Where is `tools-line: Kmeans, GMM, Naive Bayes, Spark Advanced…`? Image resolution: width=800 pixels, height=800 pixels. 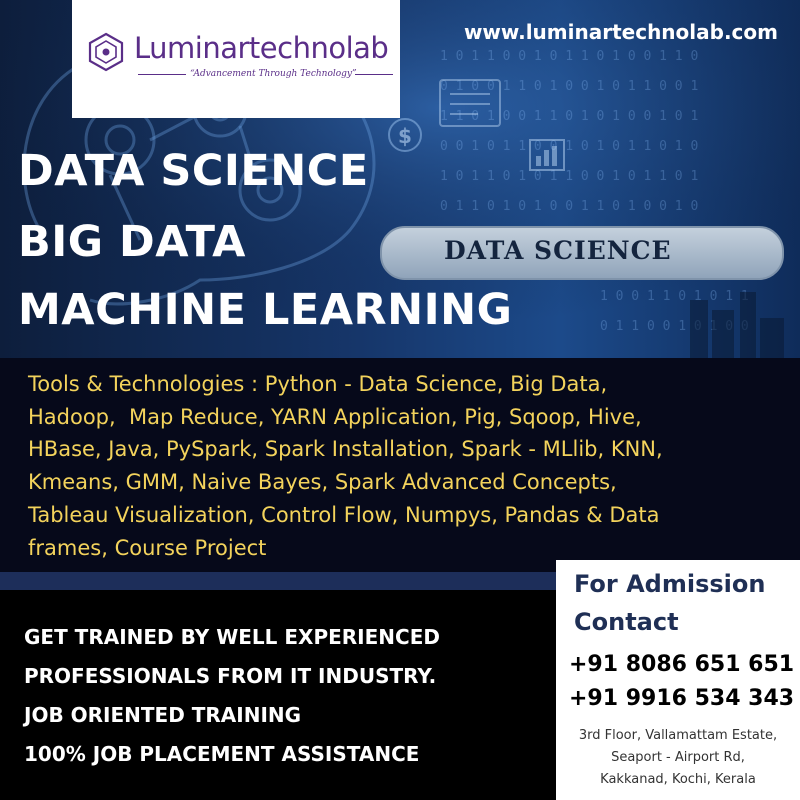
tools-line: Kmeans, GMM, Naive Bayes, Spark Advanced… is located at coordinates (322, 482).